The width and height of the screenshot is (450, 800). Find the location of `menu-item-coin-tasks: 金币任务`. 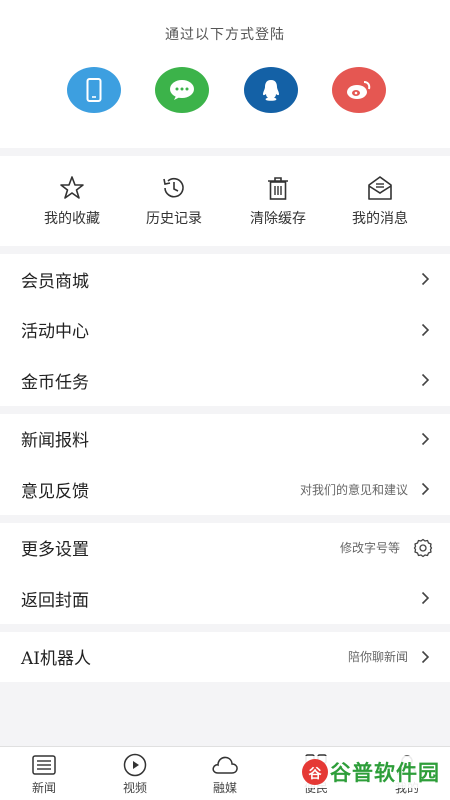

menu-item-coin-tasks: 金币任务 is located at coordinates (225, 380).